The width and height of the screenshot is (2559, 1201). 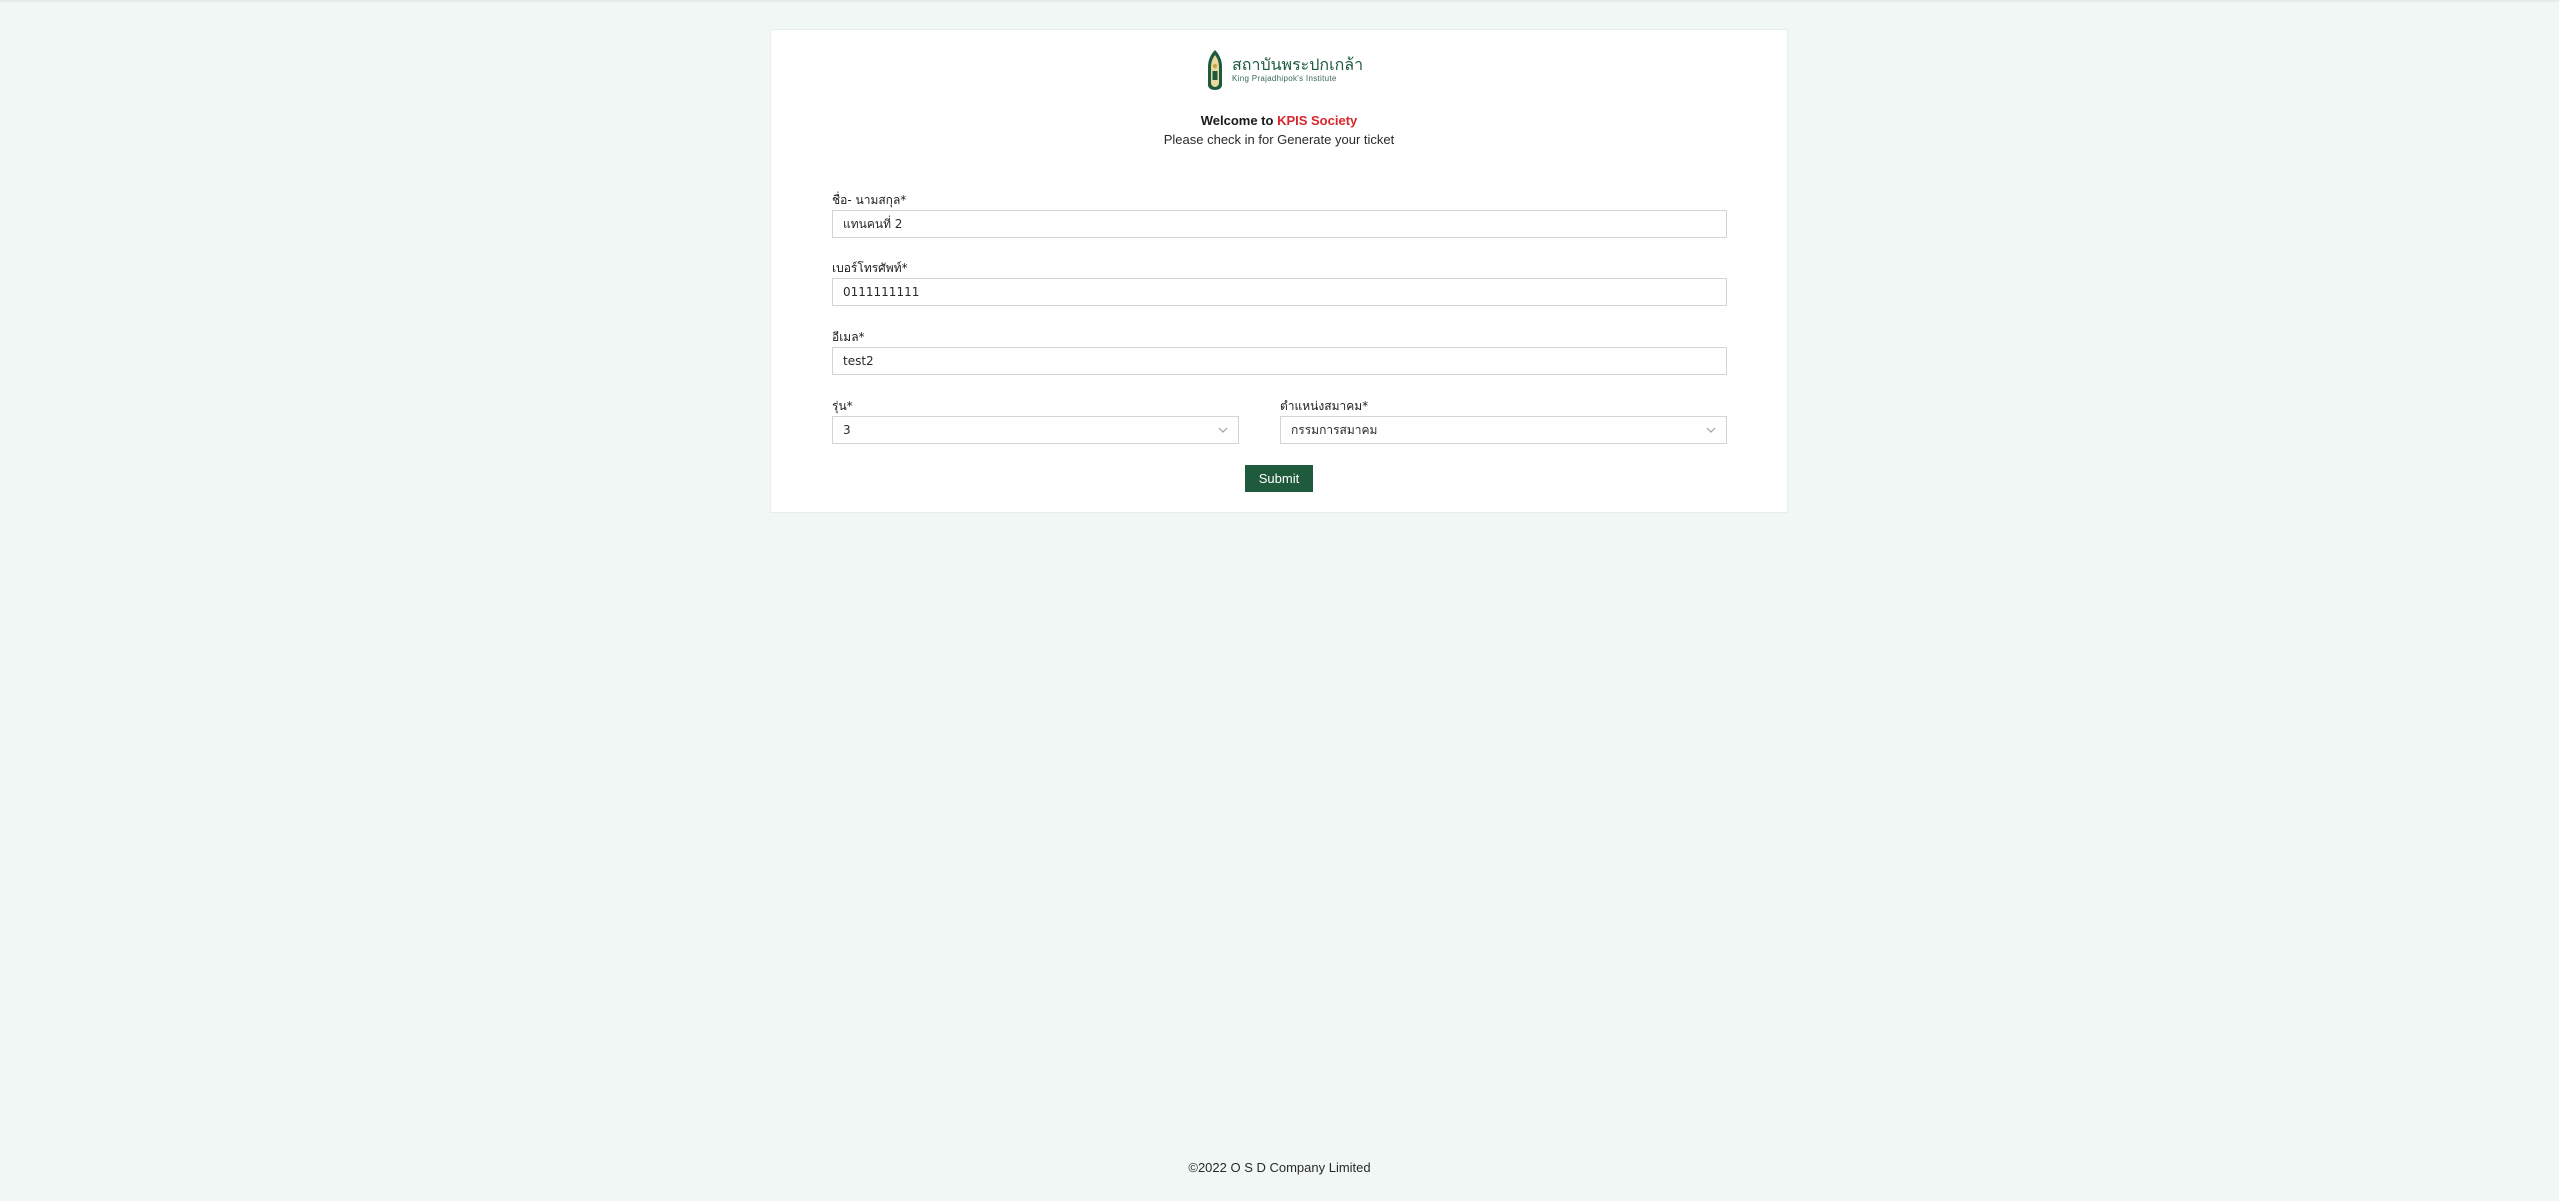 What do you see at coordinates (1239, 120) in the screenshot?
I see `welcome-prefix: Welcome to` at bounding box center [1239, 120].